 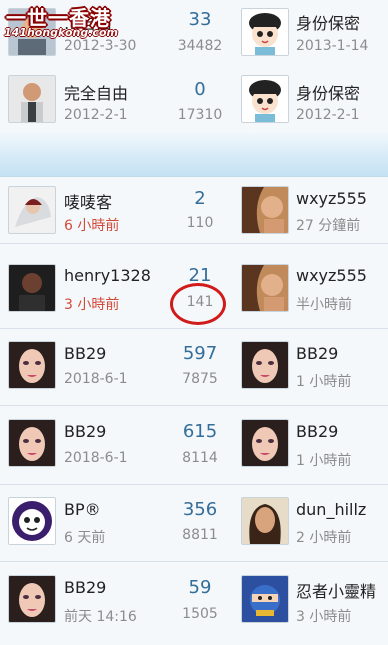 What do you see at coordinates (200, 587) in the screenshot?
I see `reply-count: 59` at bounding box center [200, 587].